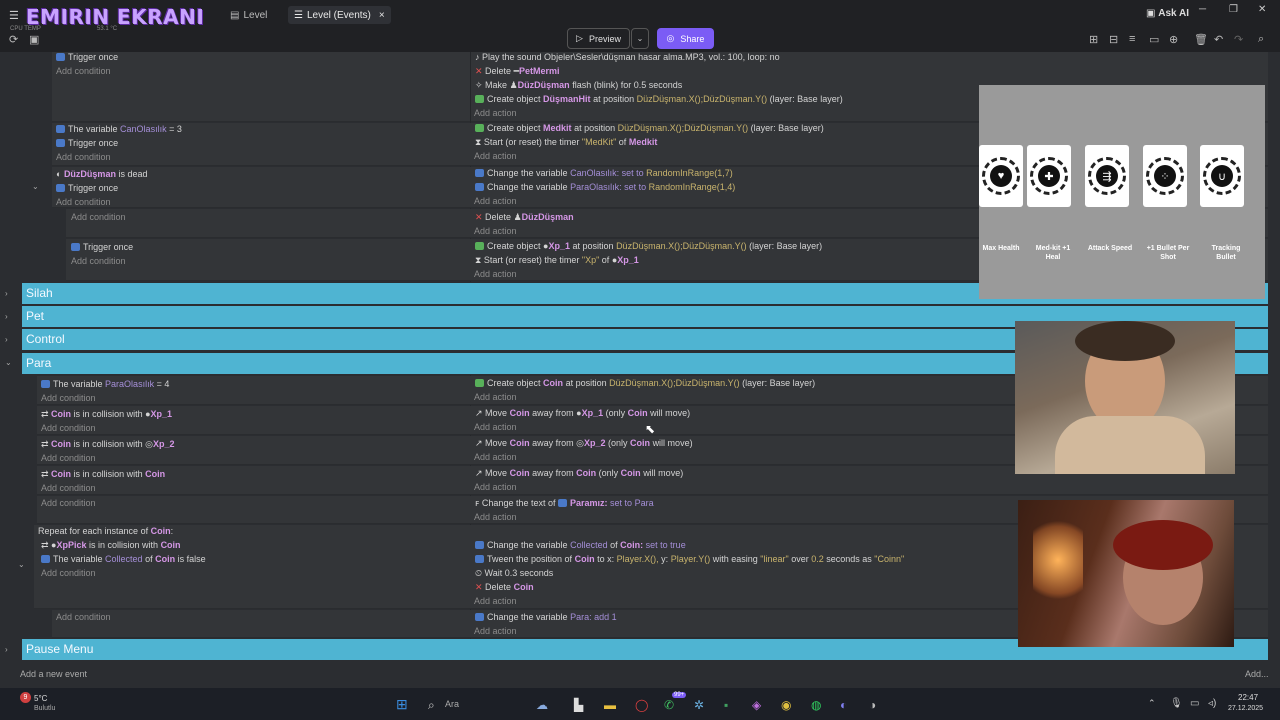 The image size is (1280, 720). What do you see at coordinates (34, 39) in the screenshot?
I see `save-icon: ▣` at bounding box center [34, 39].